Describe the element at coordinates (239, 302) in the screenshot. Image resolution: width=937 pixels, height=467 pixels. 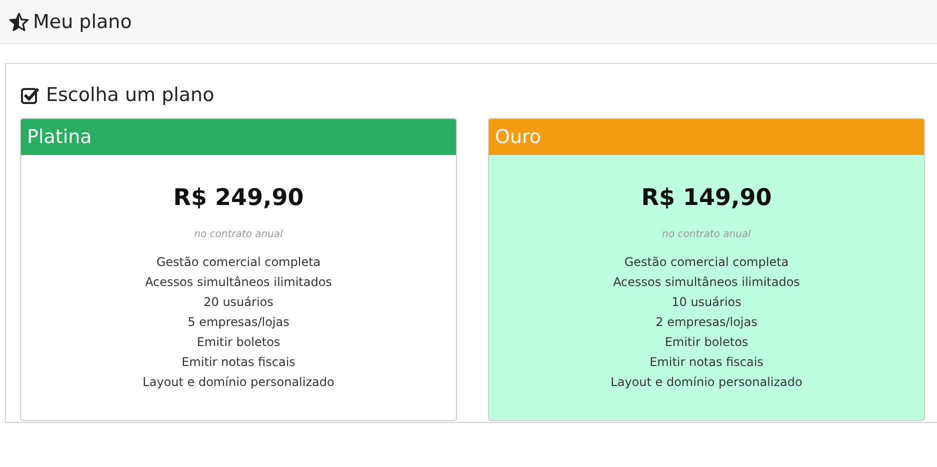
I see `plan-feature: 20 usuários` at that location.